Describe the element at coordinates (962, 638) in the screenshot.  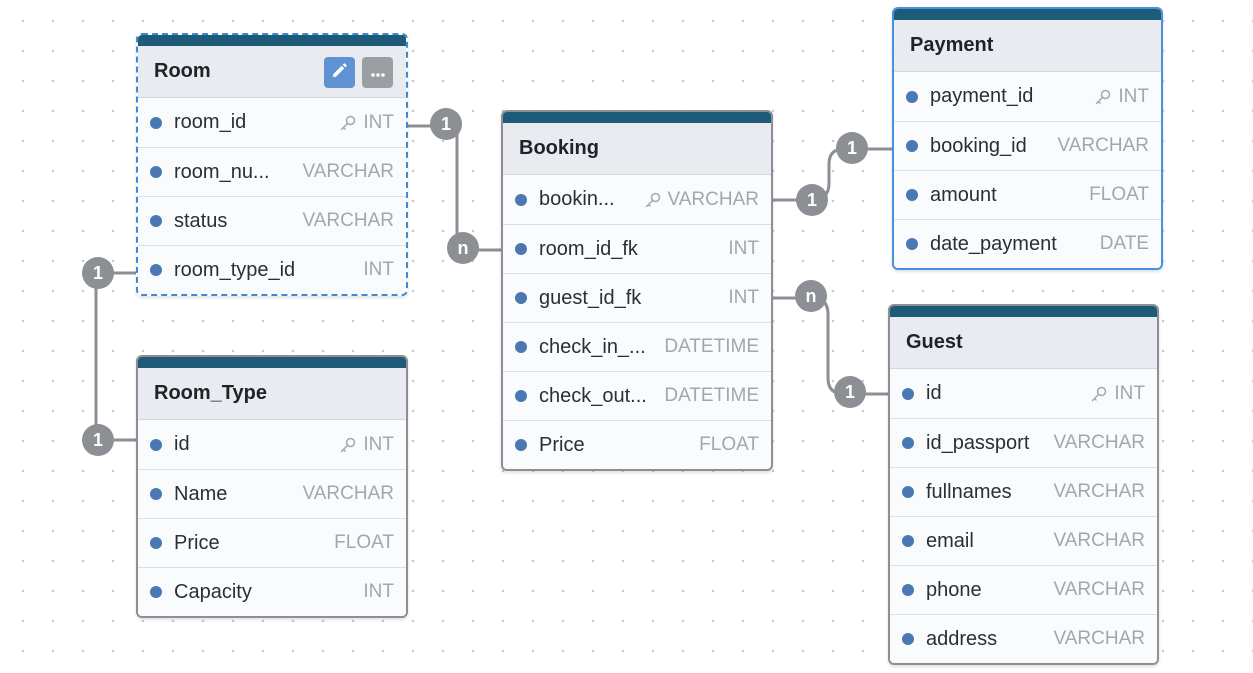
I see `field-name: address` at that location.